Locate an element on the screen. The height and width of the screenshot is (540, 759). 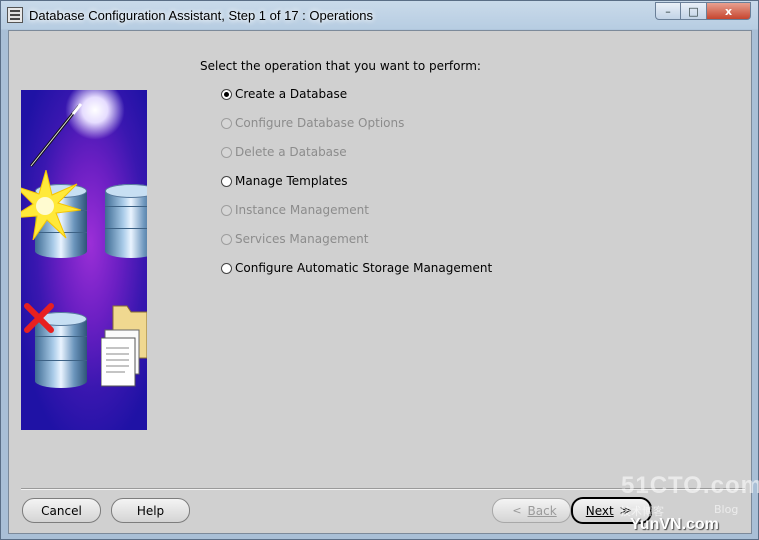
option-label: Configure Database Options is located at coordinates (320, 123).